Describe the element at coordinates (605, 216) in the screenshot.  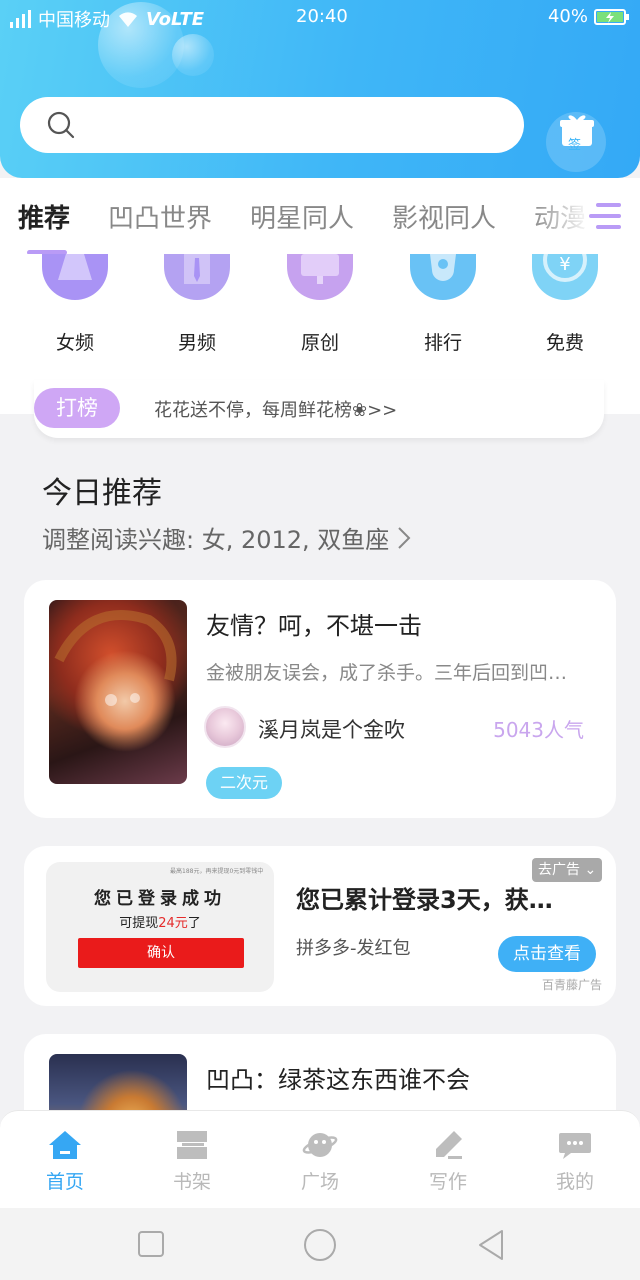
I see `menu-icon` at that location.